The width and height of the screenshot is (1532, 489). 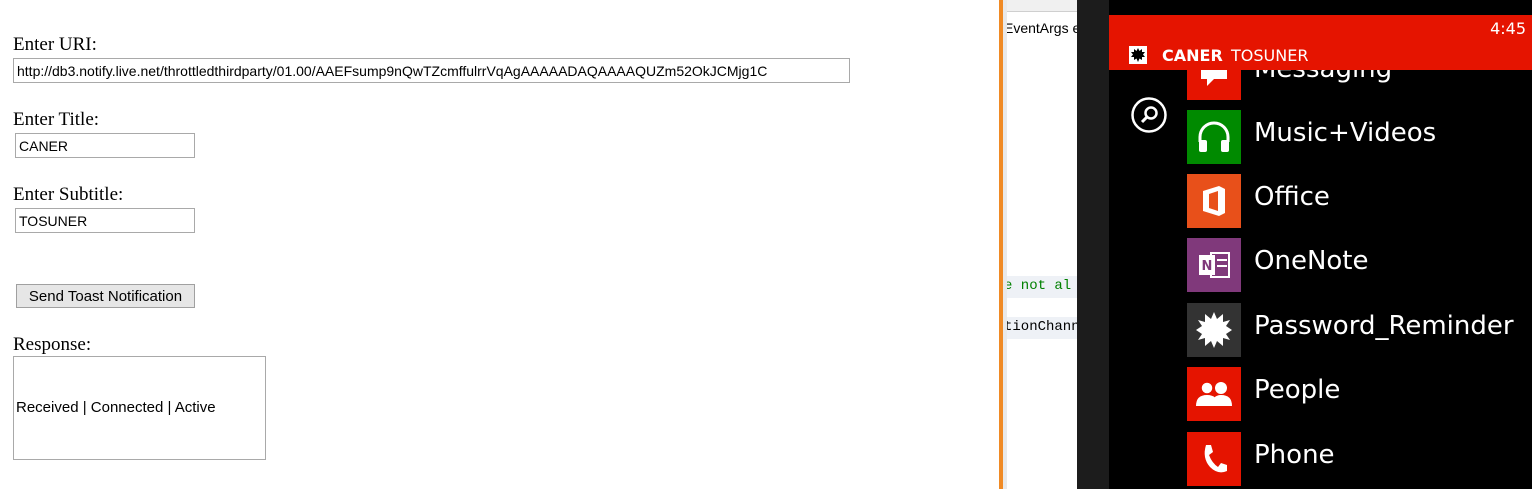 I want to click on app-label: Office, so click(x=1292, y=197).